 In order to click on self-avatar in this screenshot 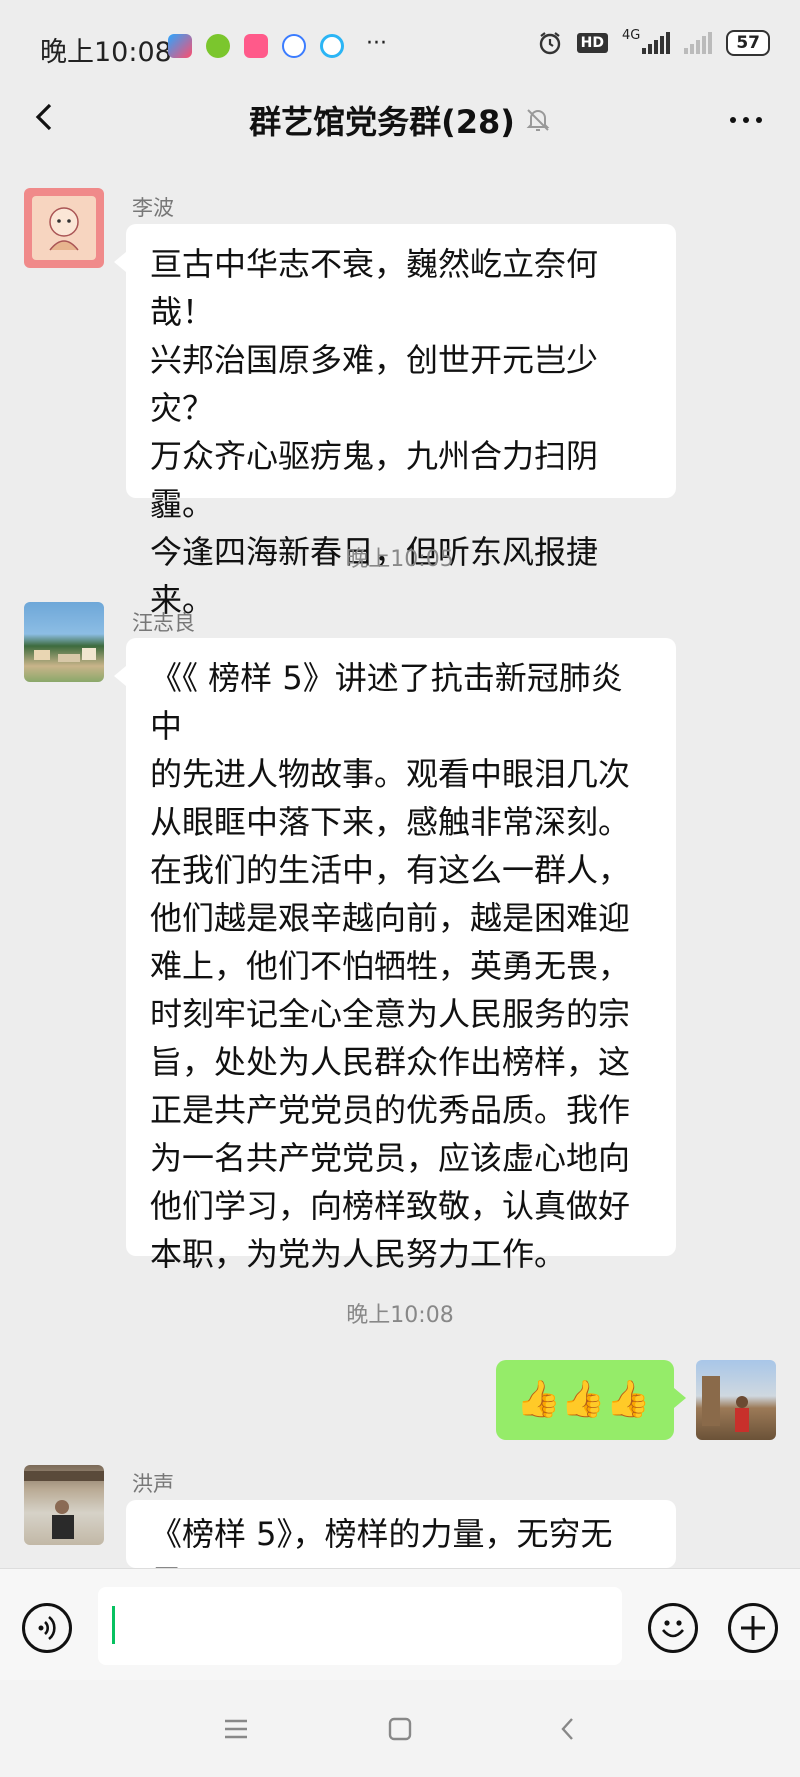, I will do `click(736, 1400)`.